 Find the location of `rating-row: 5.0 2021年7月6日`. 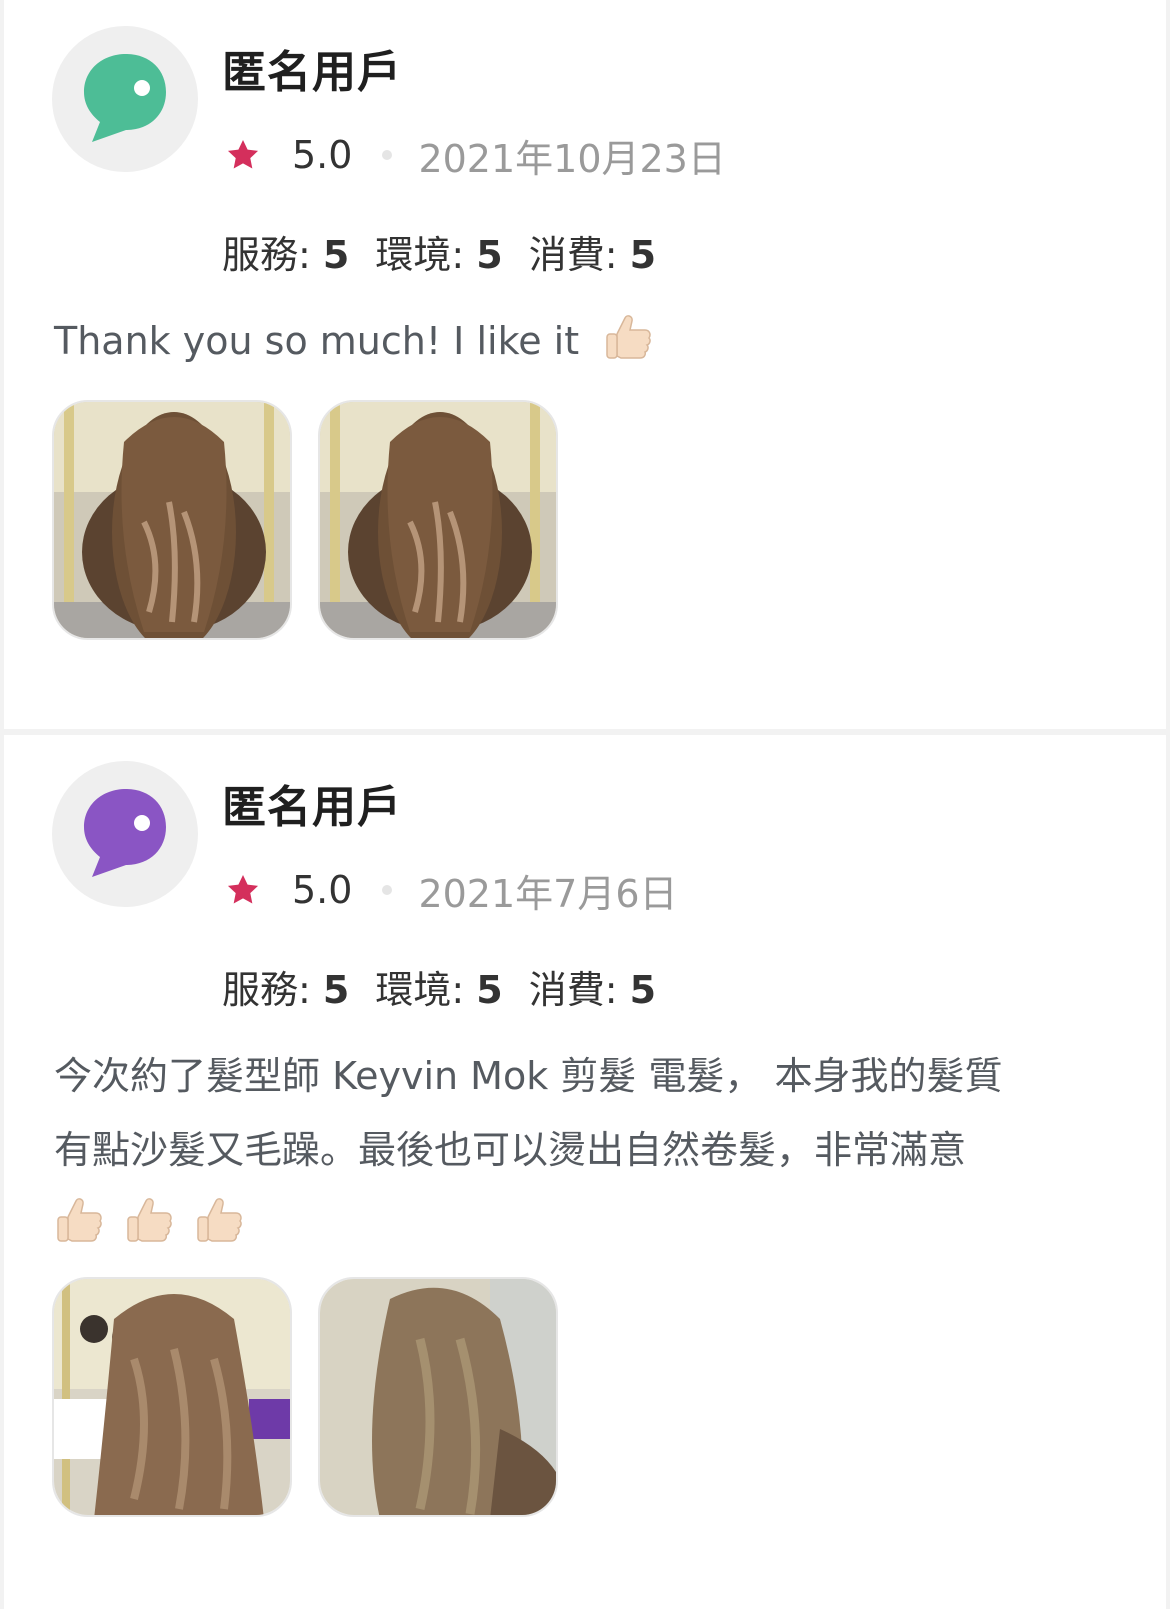

rating-row: 5.0 2021年7月6日 is located at coordinates (451, 890).